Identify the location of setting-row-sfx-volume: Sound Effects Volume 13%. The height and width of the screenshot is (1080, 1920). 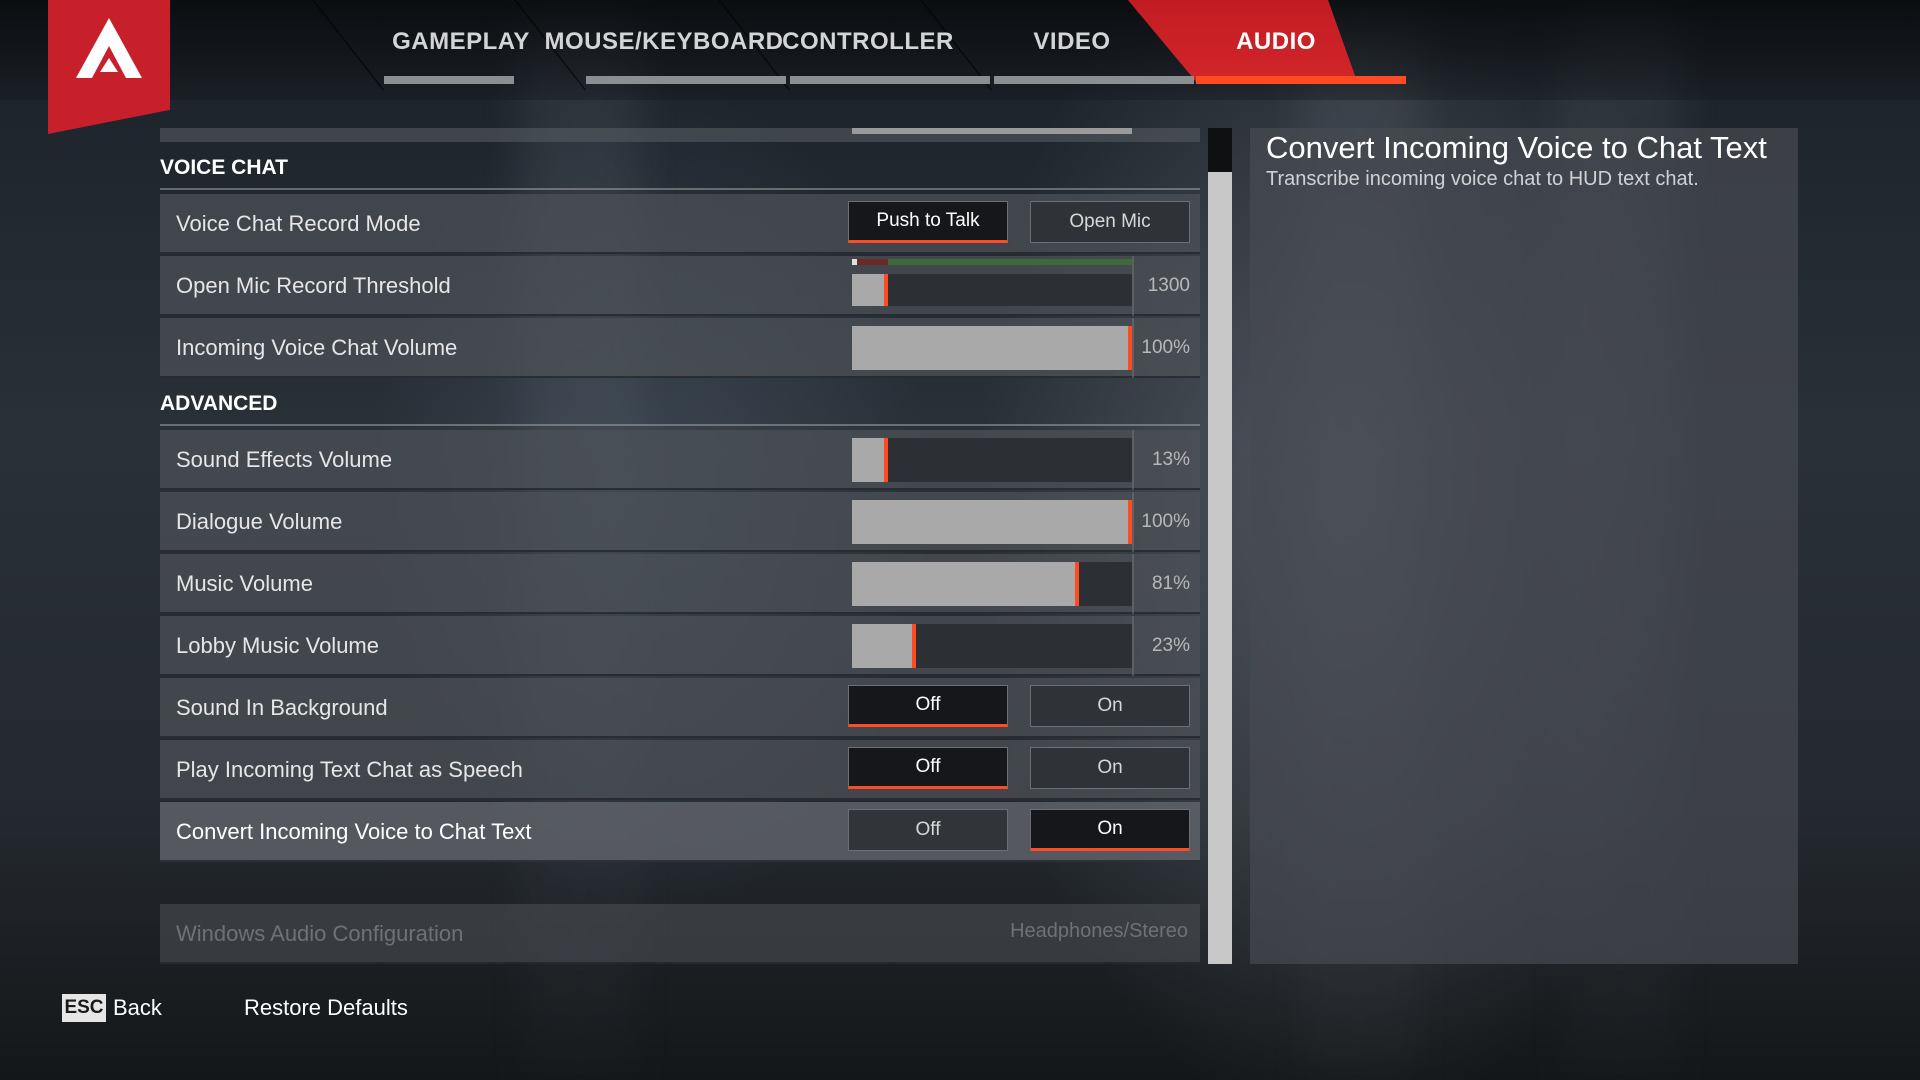
(680, 460).